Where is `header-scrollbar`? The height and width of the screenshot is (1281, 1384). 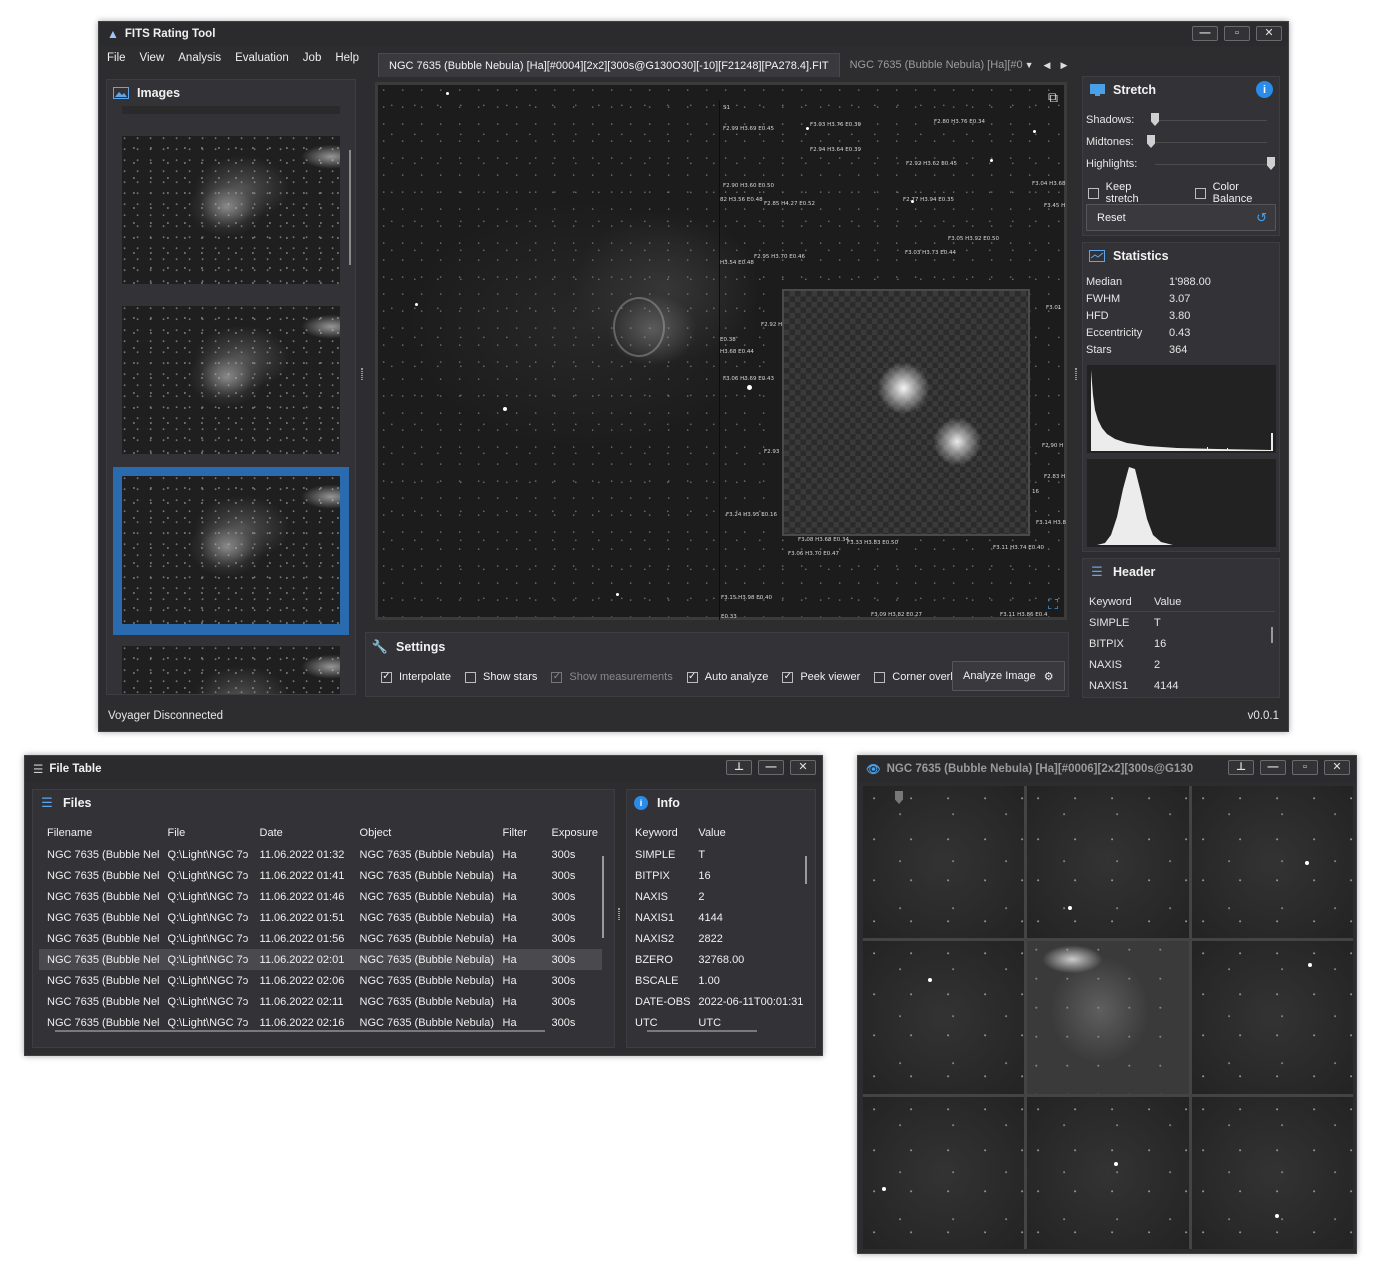 header-scrollbar is located at coordinates (1272, 635).